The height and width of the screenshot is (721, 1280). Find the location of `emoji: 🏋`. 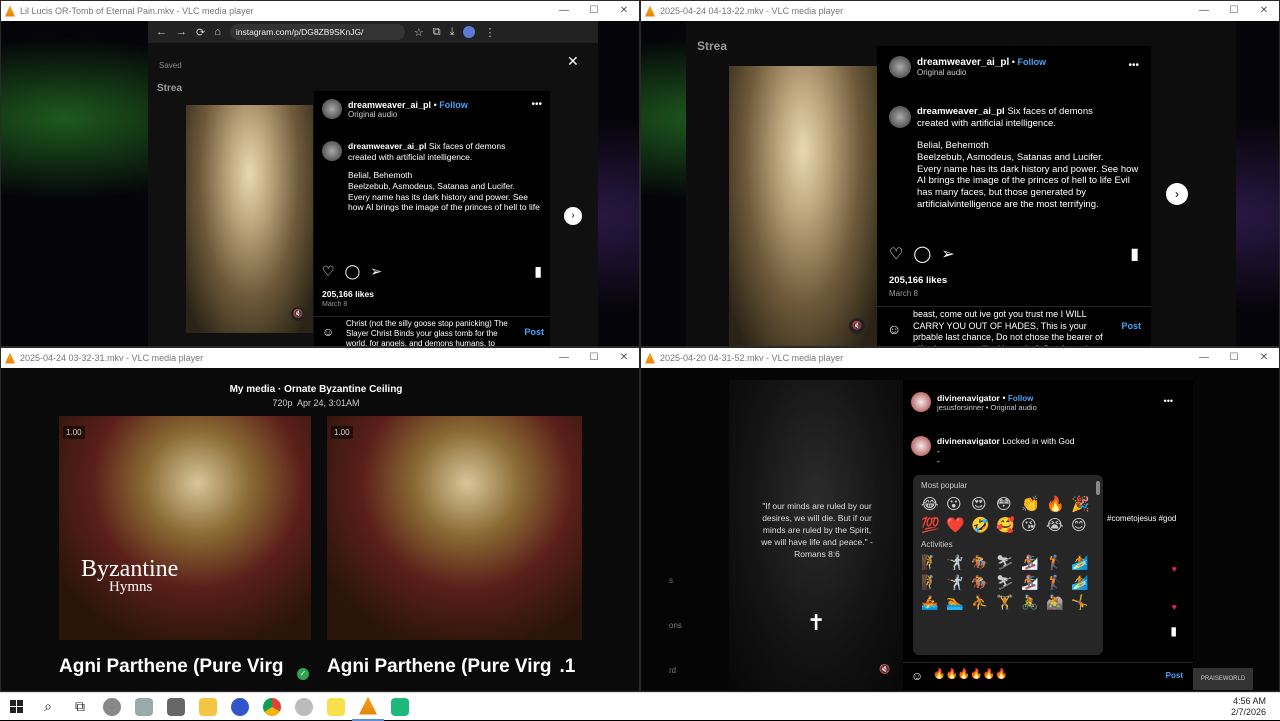

emoji: 🏋 is located at coordinates (1007, 602).